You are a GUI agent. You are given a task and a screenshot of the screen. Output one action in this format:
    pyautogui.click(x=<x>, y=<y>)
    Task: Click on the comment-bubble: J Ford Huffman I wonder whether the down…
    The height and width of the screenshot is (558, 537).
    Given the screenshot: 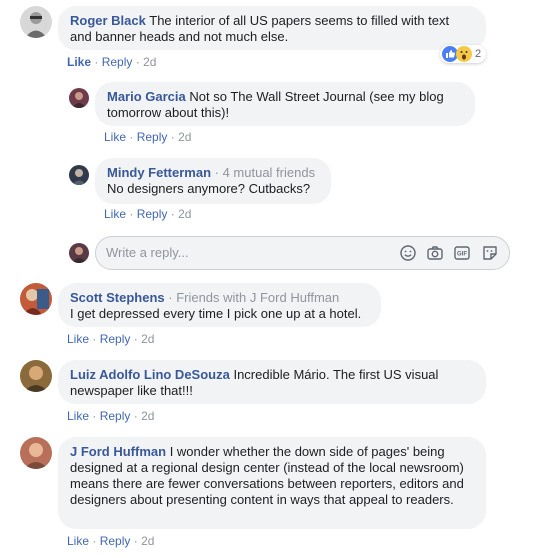 What is the action you would take?
    pyautogui.click(x=272, y=483)
    